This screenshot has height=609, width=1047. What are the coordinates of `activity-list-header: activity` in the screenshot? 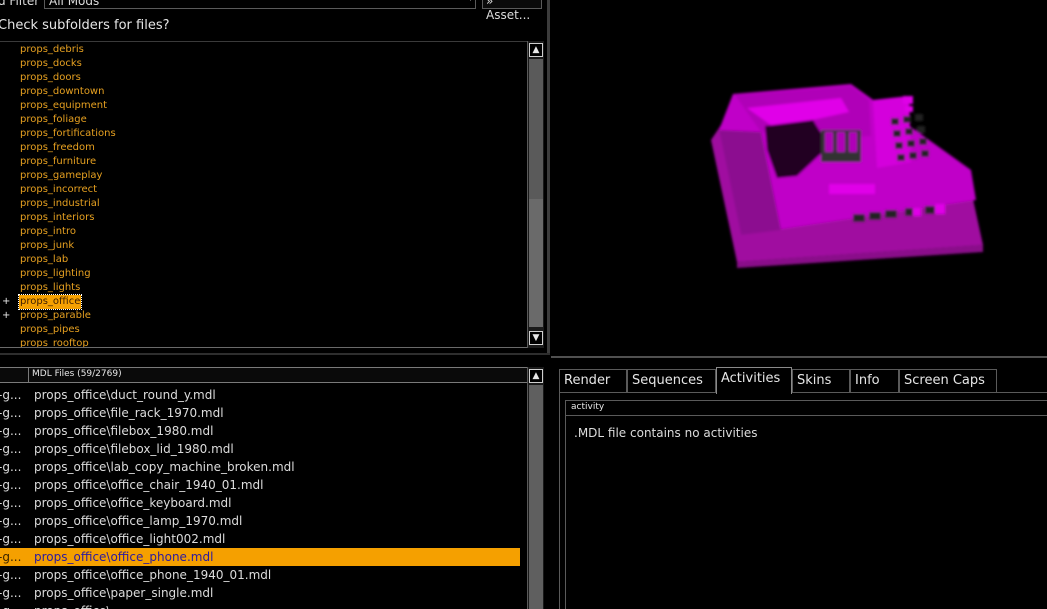 It's located at (806, 408).